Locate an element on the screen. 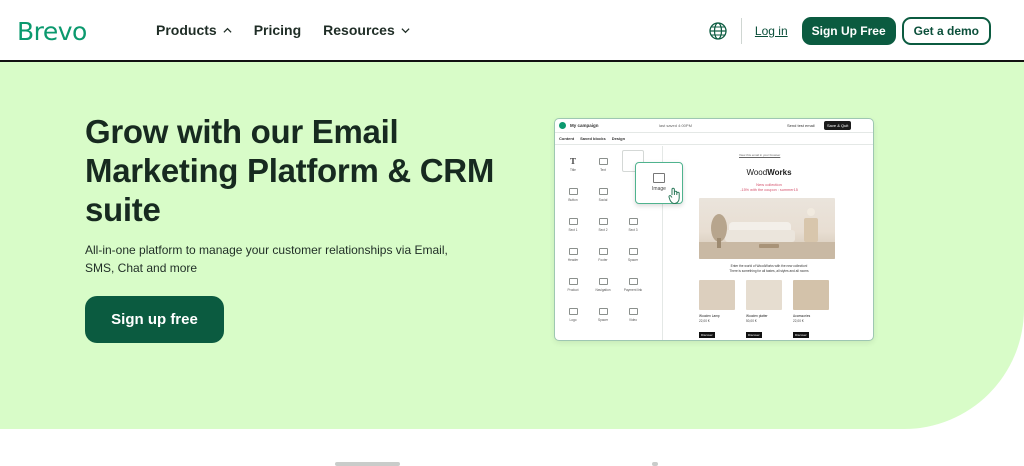 This screenshot has width=1024, height=466. saved-status: last saved 4:00PM is located at coordinates (675, 125).